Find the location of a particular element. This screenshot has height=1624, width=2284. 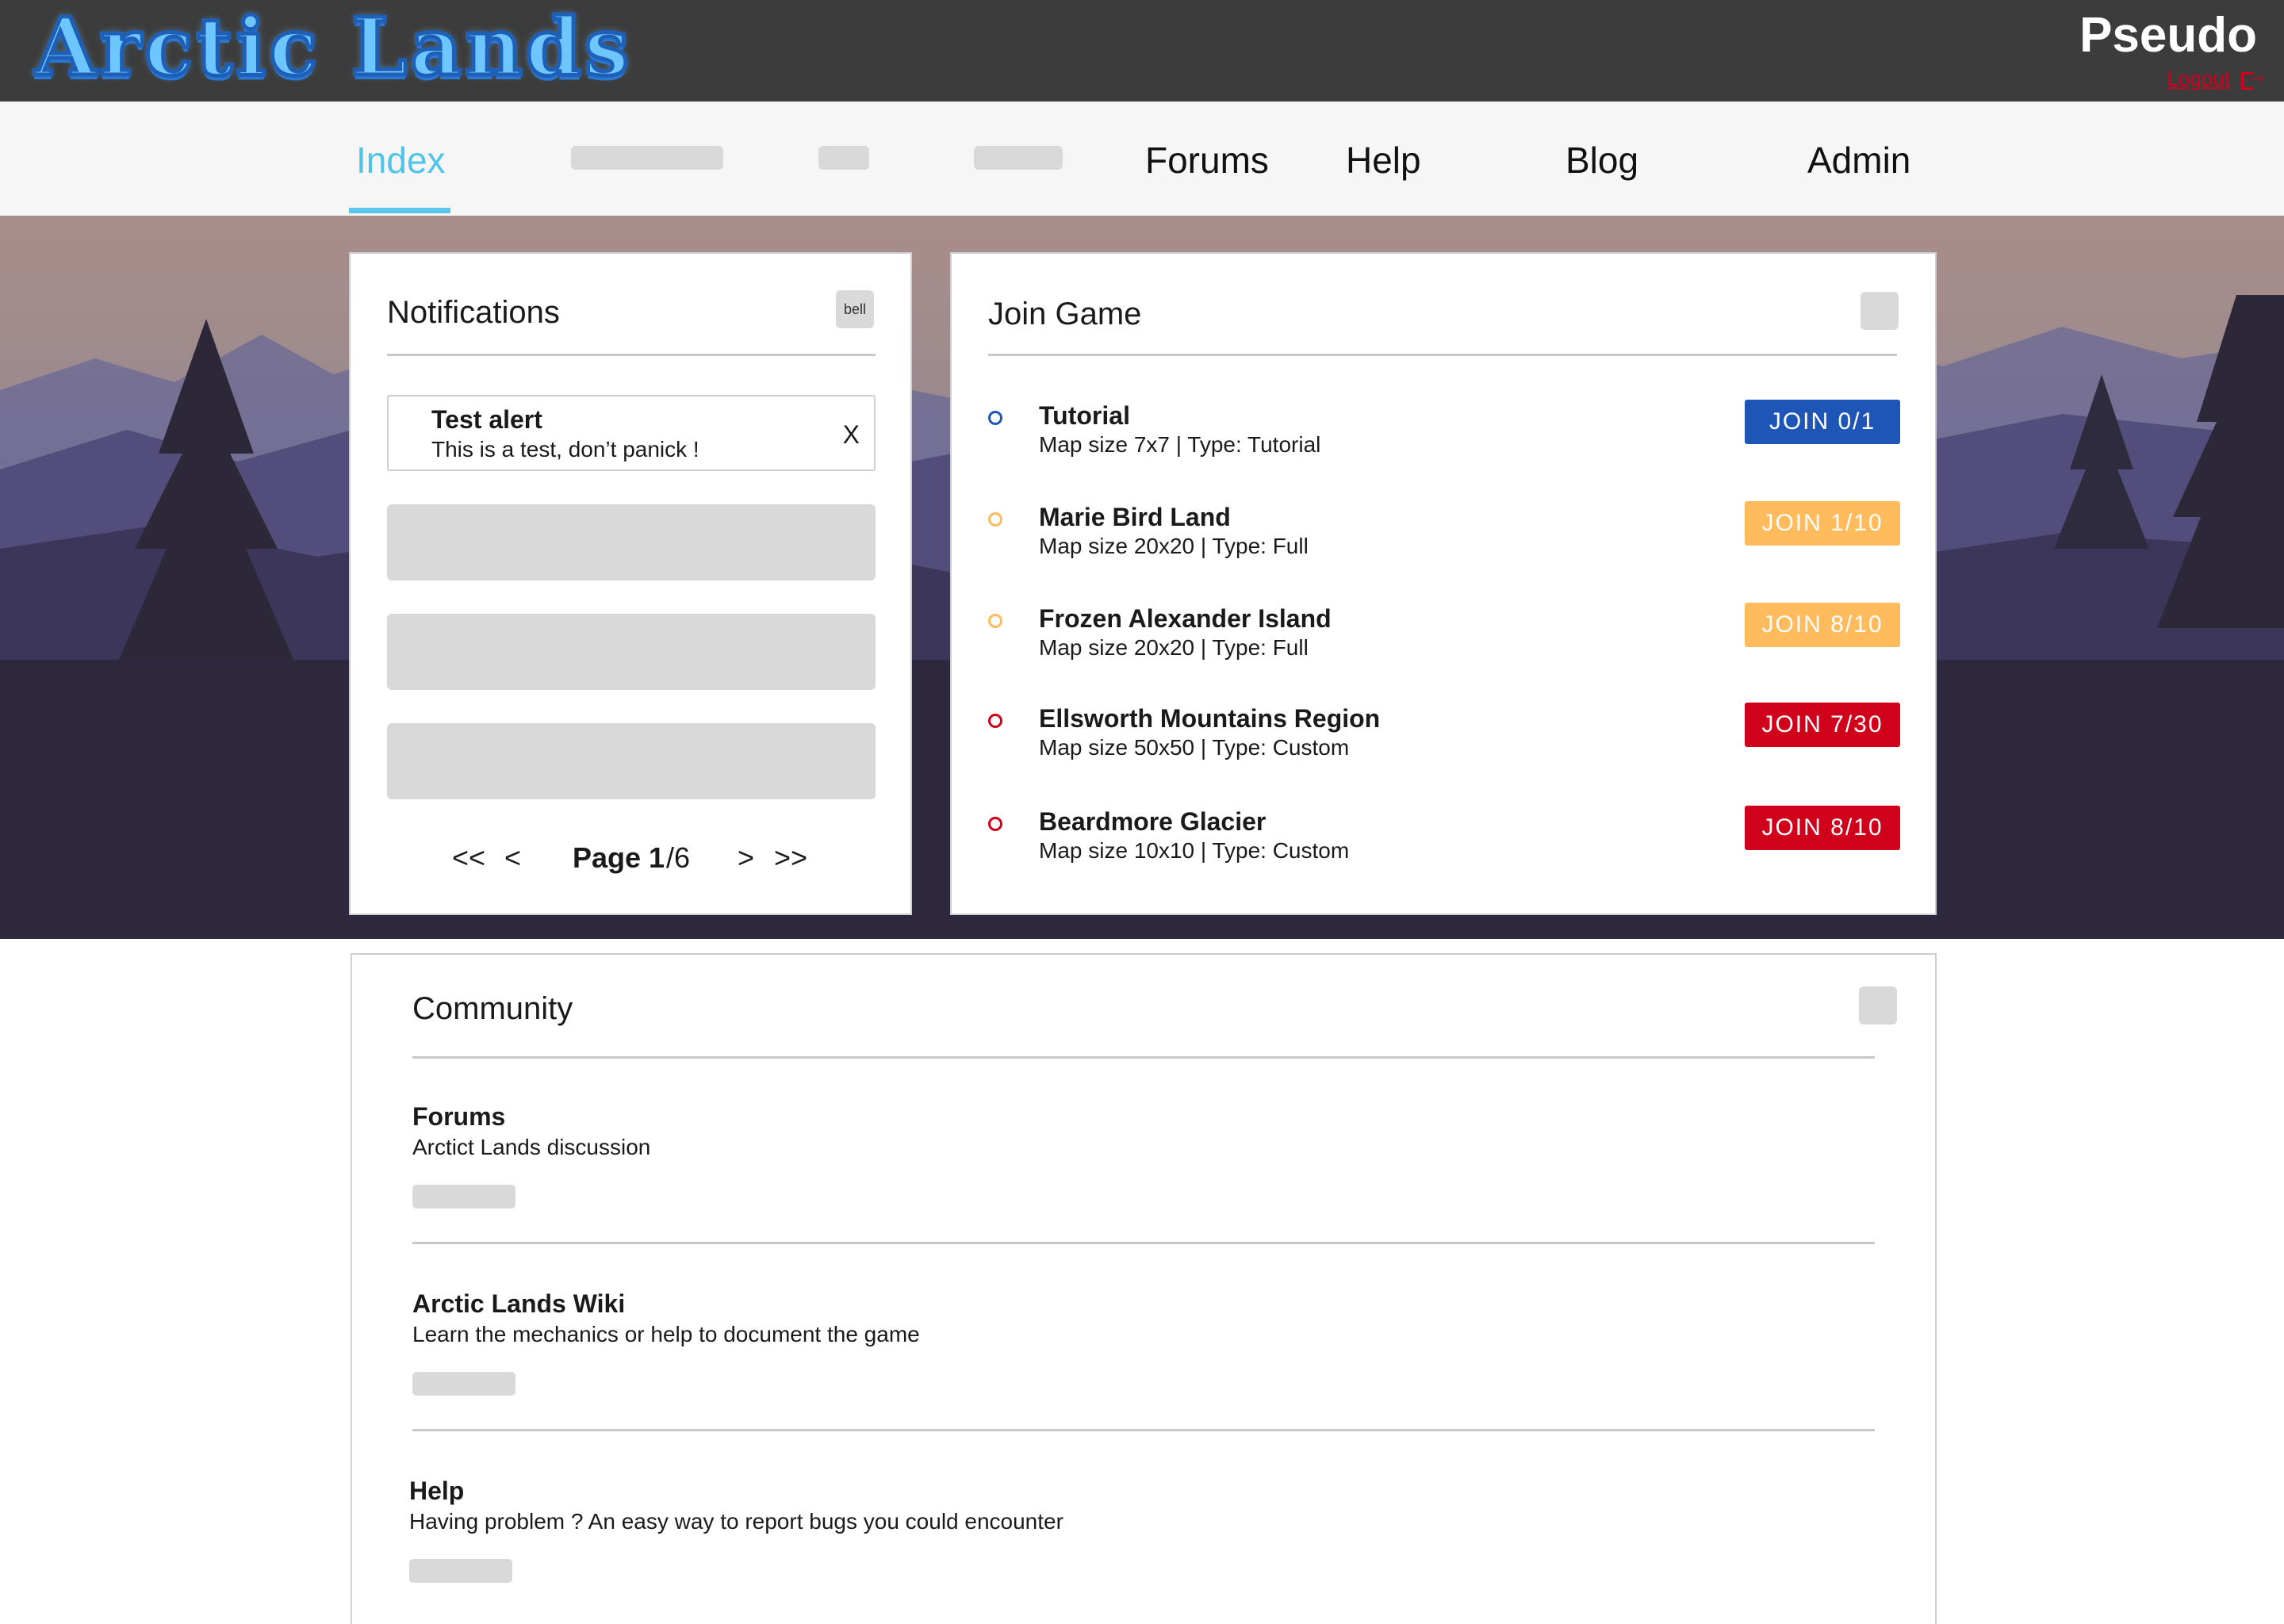

game-name: Ellsworth Mountains Region is located at coordinates (1210, 718).